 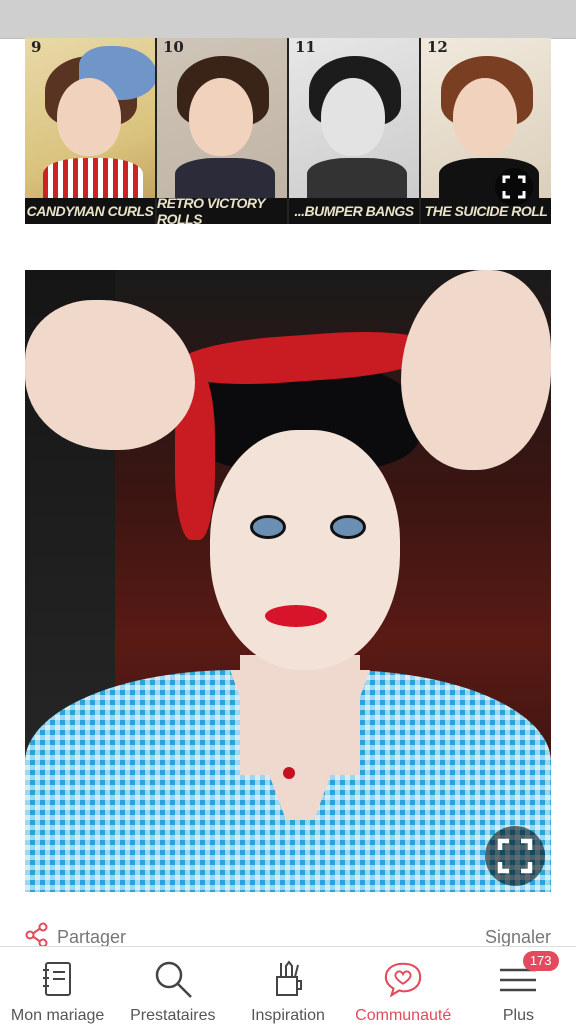 I want to click on panel-caption: ...BUMPER BANGS, so click(x=354, y=211).